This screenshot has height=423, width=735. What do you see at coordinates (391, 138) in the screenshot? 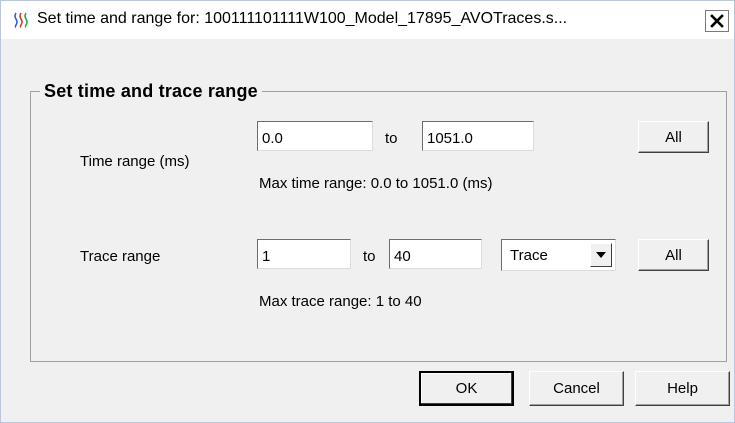
I see `time-to-label: to` at bounding box center [391, 138].